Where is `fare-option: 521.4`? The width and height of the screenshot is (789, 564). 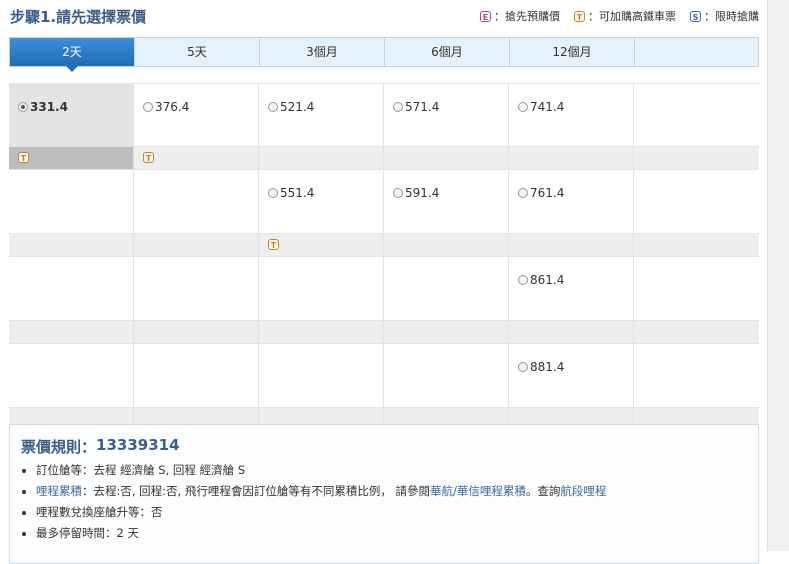
fare-option: 521.4 is located at coordinates (291, 107).